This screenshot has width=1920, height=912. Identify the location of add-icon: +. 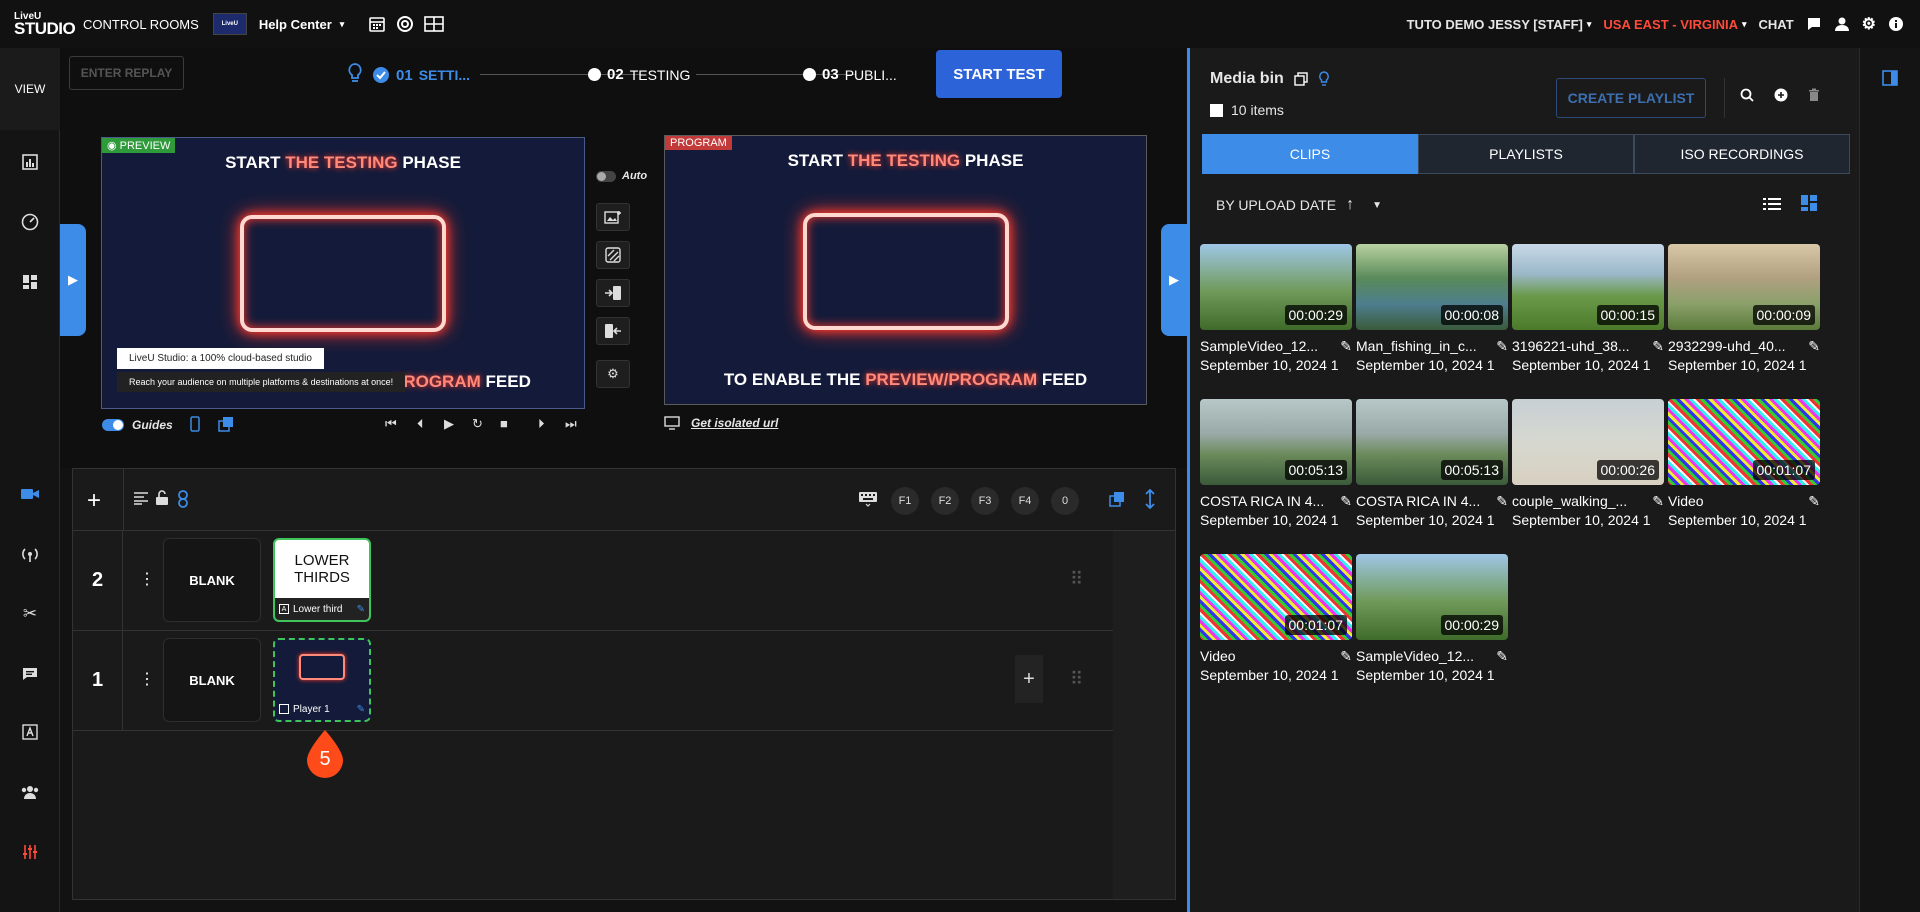
(94, 501).